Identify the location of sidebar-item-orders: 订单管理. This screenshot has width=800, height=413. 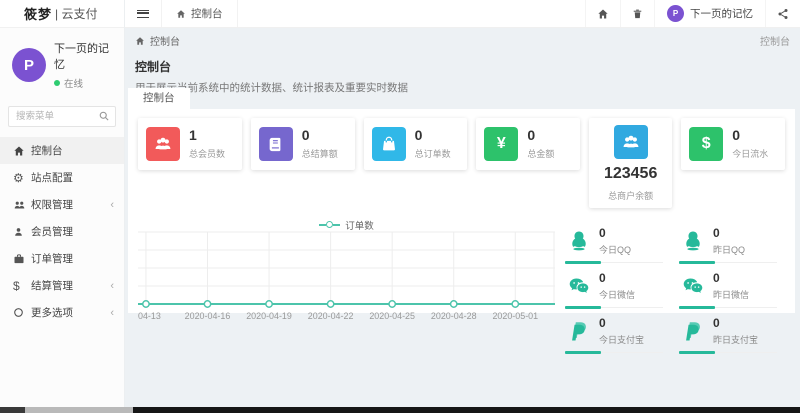
(62, 258).